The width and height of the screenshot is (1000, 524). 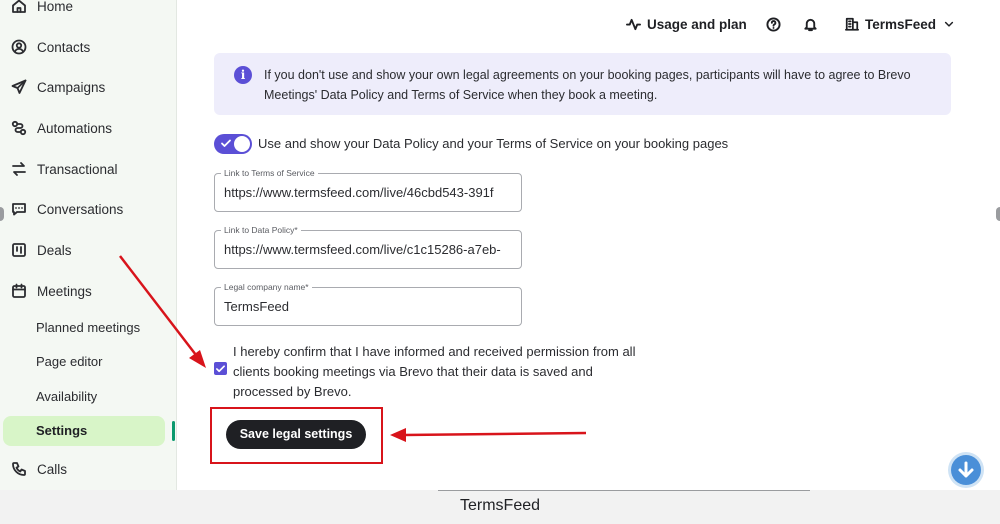 I want to click on sidebar-item-label: Conversations, so click(x=80, y=209).